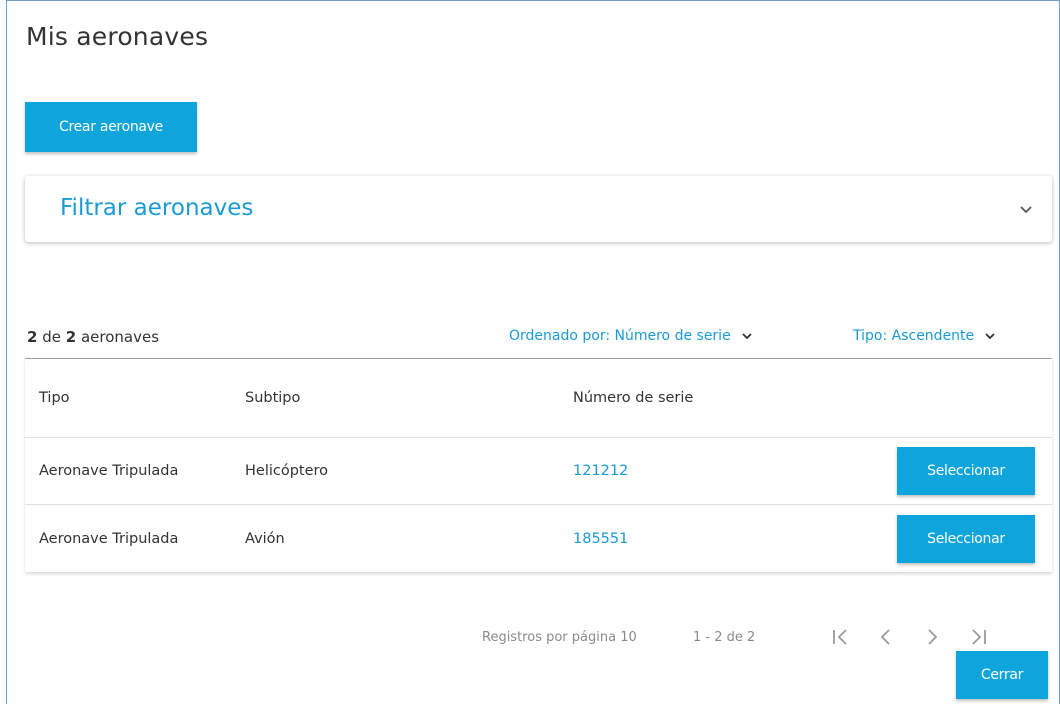 The image size is (1060, 704). What do you see at coordinates (120, 337) in the screenshot?
I see `results-count-unit: aeronaves` at bounding box center [120, 337].